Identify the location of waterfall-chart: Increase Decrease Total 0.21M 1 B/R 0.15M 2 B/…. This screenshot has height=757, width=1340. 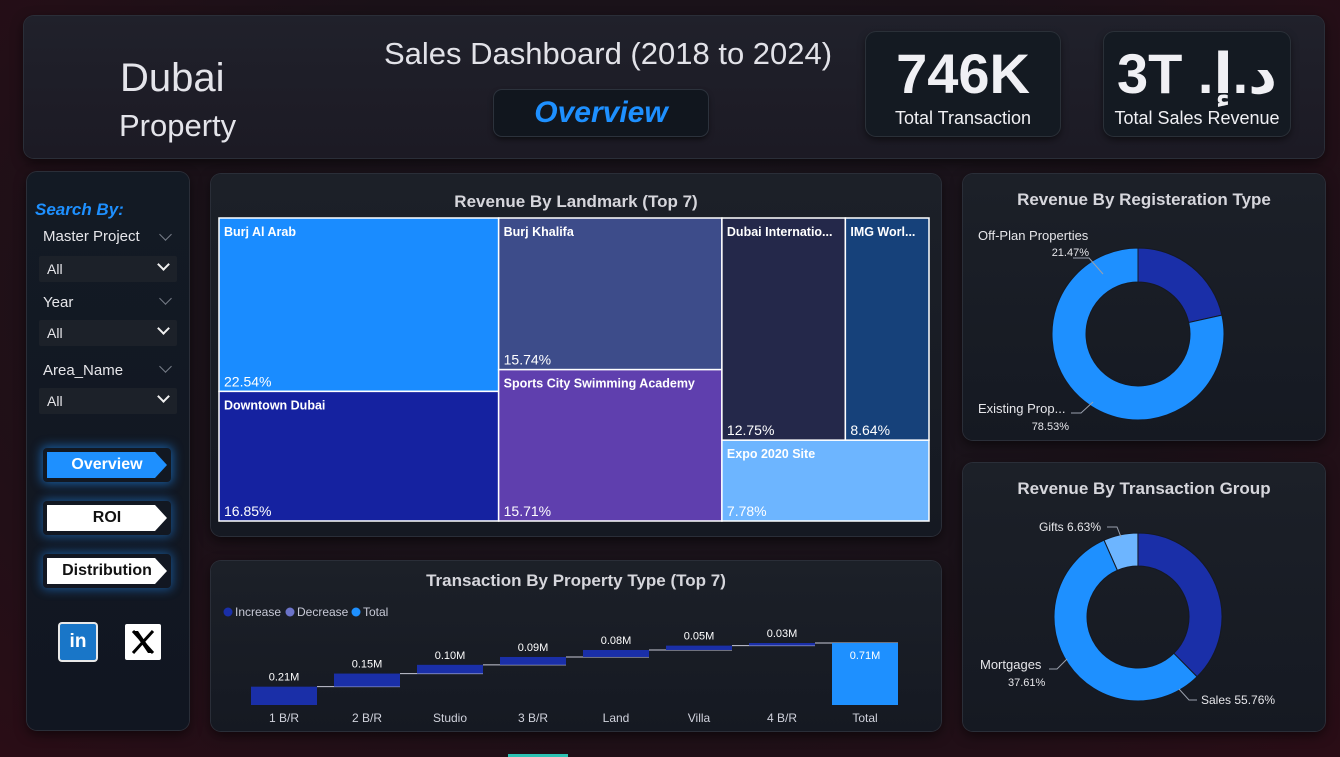
(560, 665).